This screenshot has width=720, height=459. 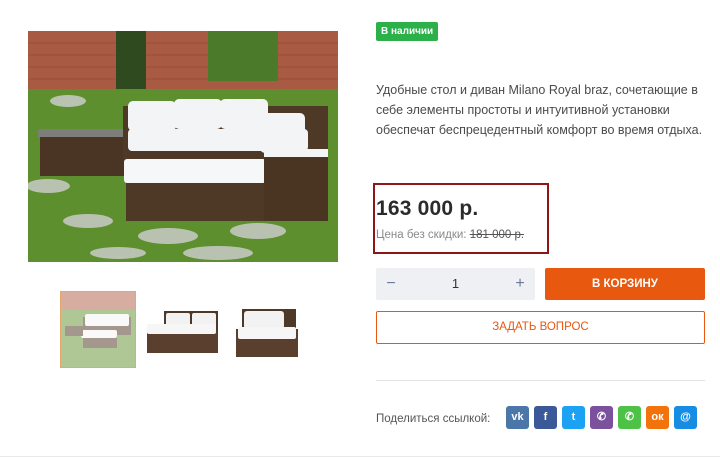 What do you see at coordinates (421, 235) in the screenshot?
I see `old-price-label: Цена без скидки:` at bounding box center [421, 235].